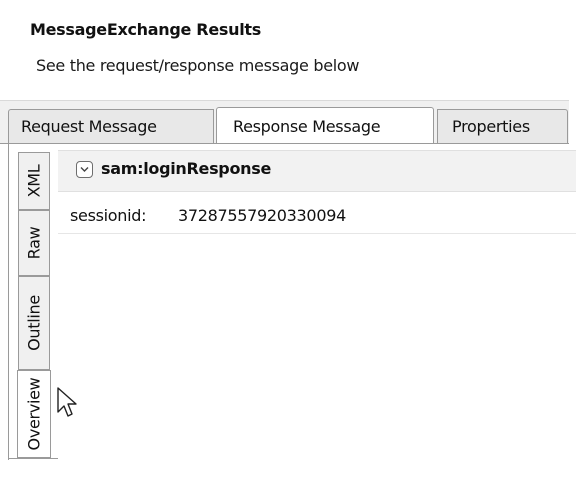 The width and height of the screenshot is (576, 482). What do you see at coordinates (491, 126) in the screenshot?
I see `tab-label: Properties` at bounding box center [491, 126].